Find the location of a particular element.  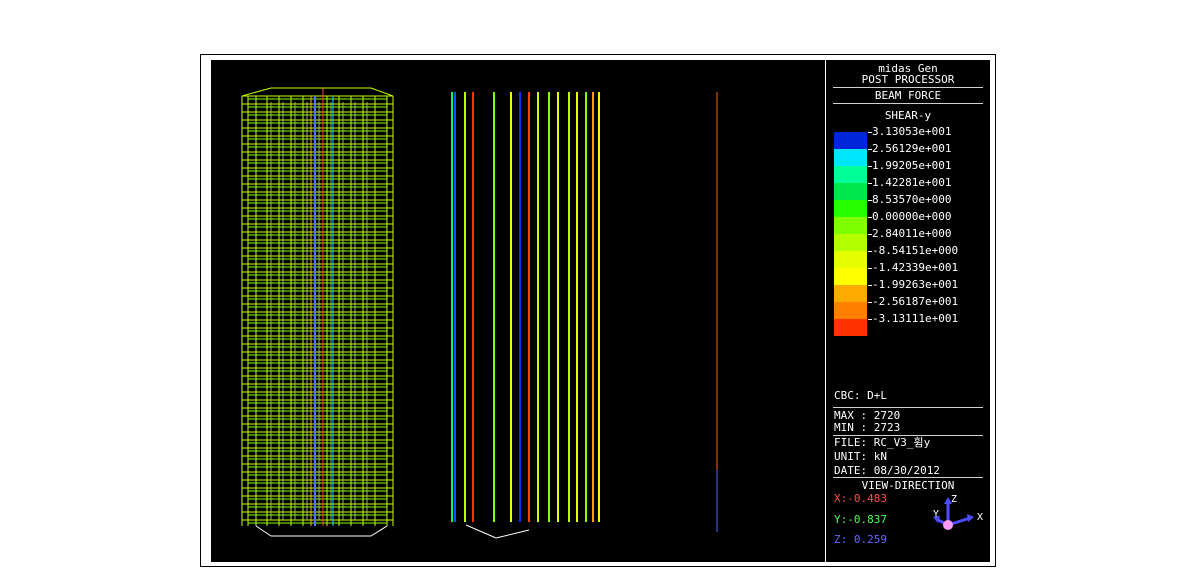

legend-value: -8.54151e+000 is located at coordinates (915, 250).